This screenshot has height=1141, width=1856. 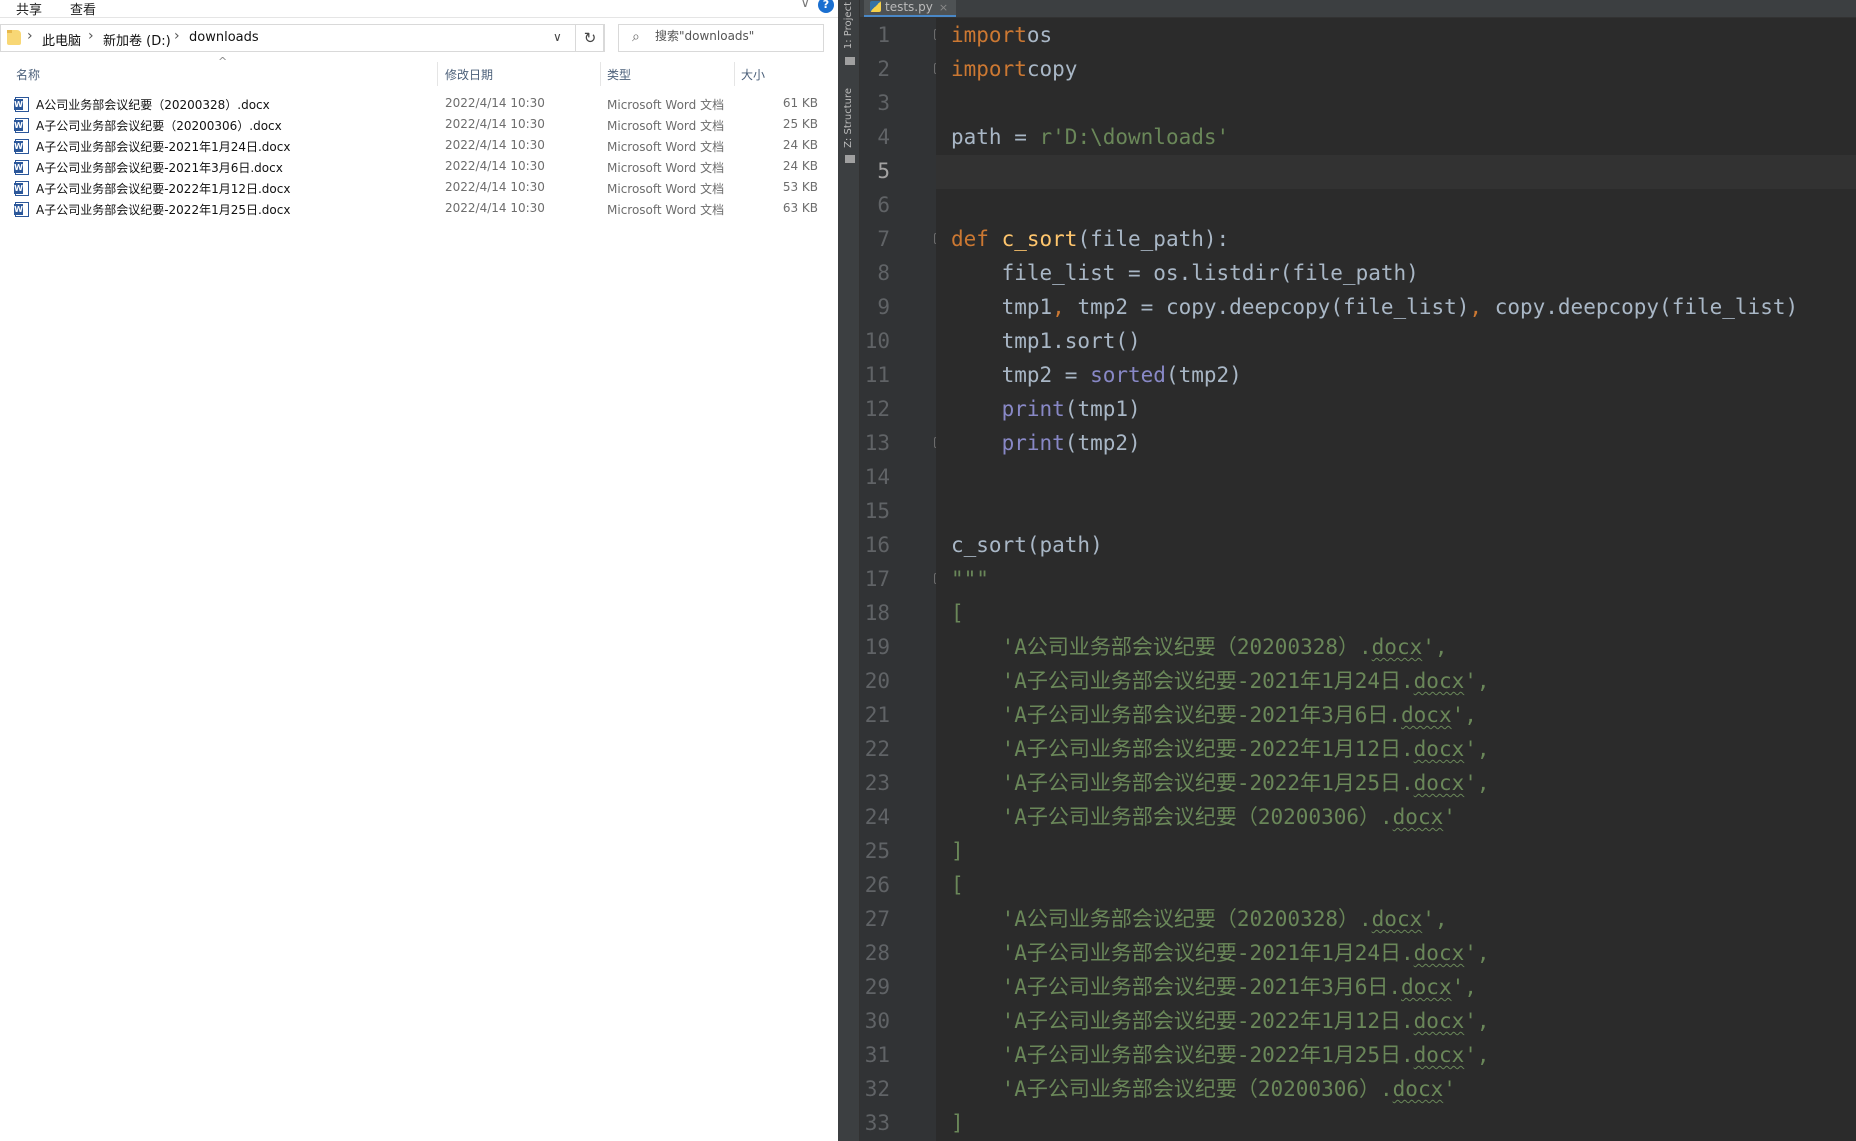 I want to click on code-token: file_list = os.listdir(file_path), so click(x=1185, y=273).